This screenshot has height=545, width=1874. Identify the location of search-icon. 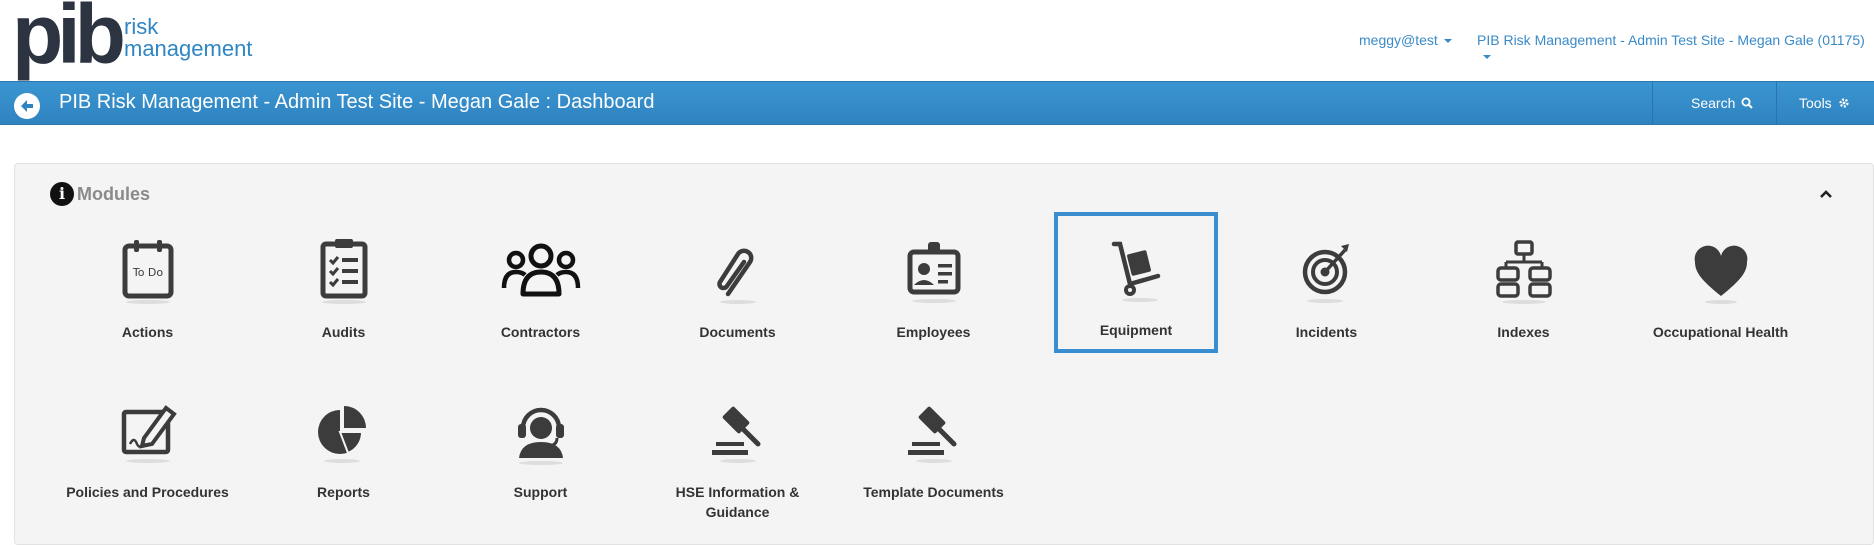
(1747, 103).